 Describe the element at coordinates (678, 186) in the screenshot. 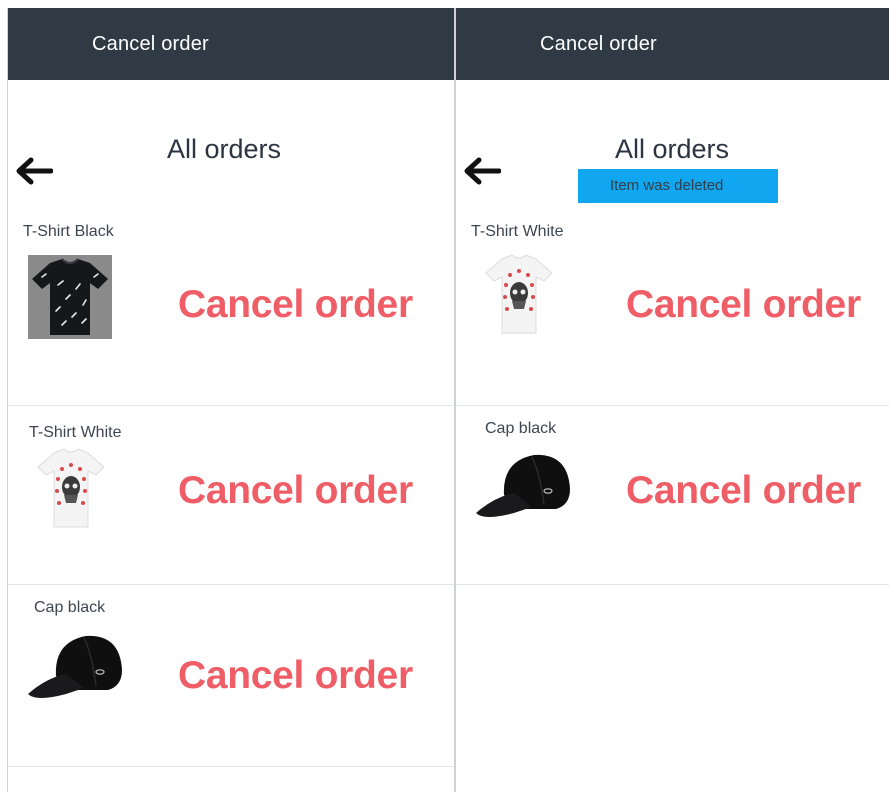

I see `item-deleted-toast: Item was deleted` at that location.